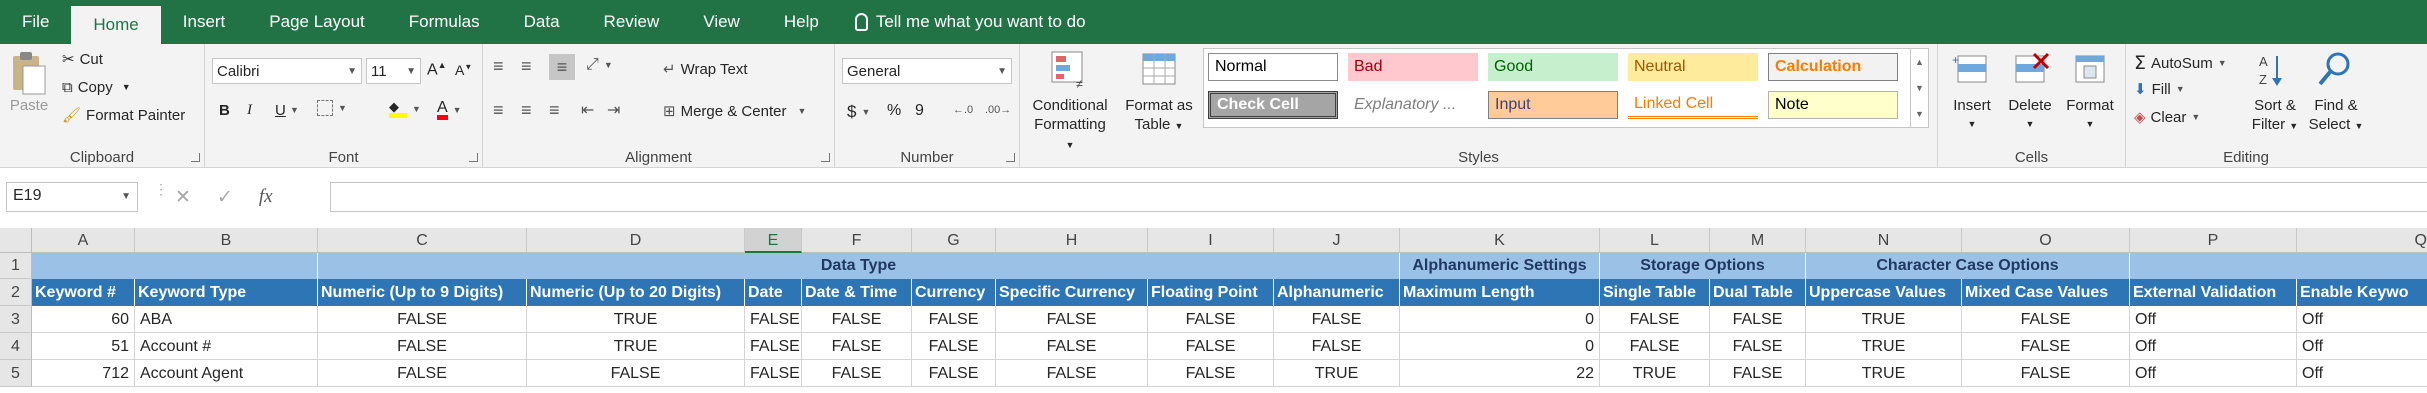  What do you see at coordinates (705, 69) in the screenshot?
I see `wrap-text-button: ↵ Wrap Text` at bounding box center [705, 69].